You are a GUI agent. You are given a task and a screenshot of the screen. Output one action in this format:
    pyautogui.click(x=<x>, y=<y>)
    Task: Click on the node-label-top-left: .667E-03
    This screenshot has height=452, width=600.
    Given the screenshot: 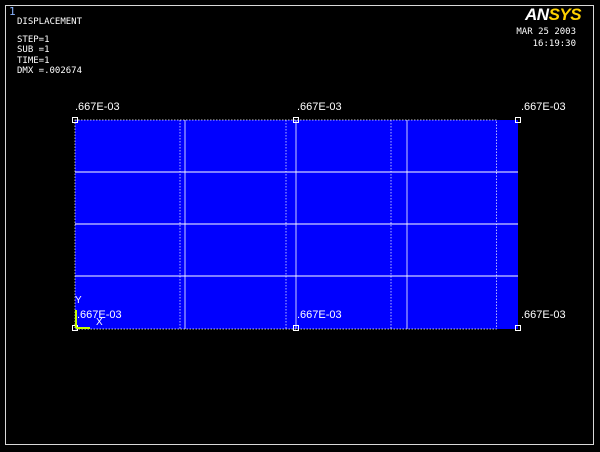 What is the action you would take?
    pyautogui.click(x=97, y=107)
    